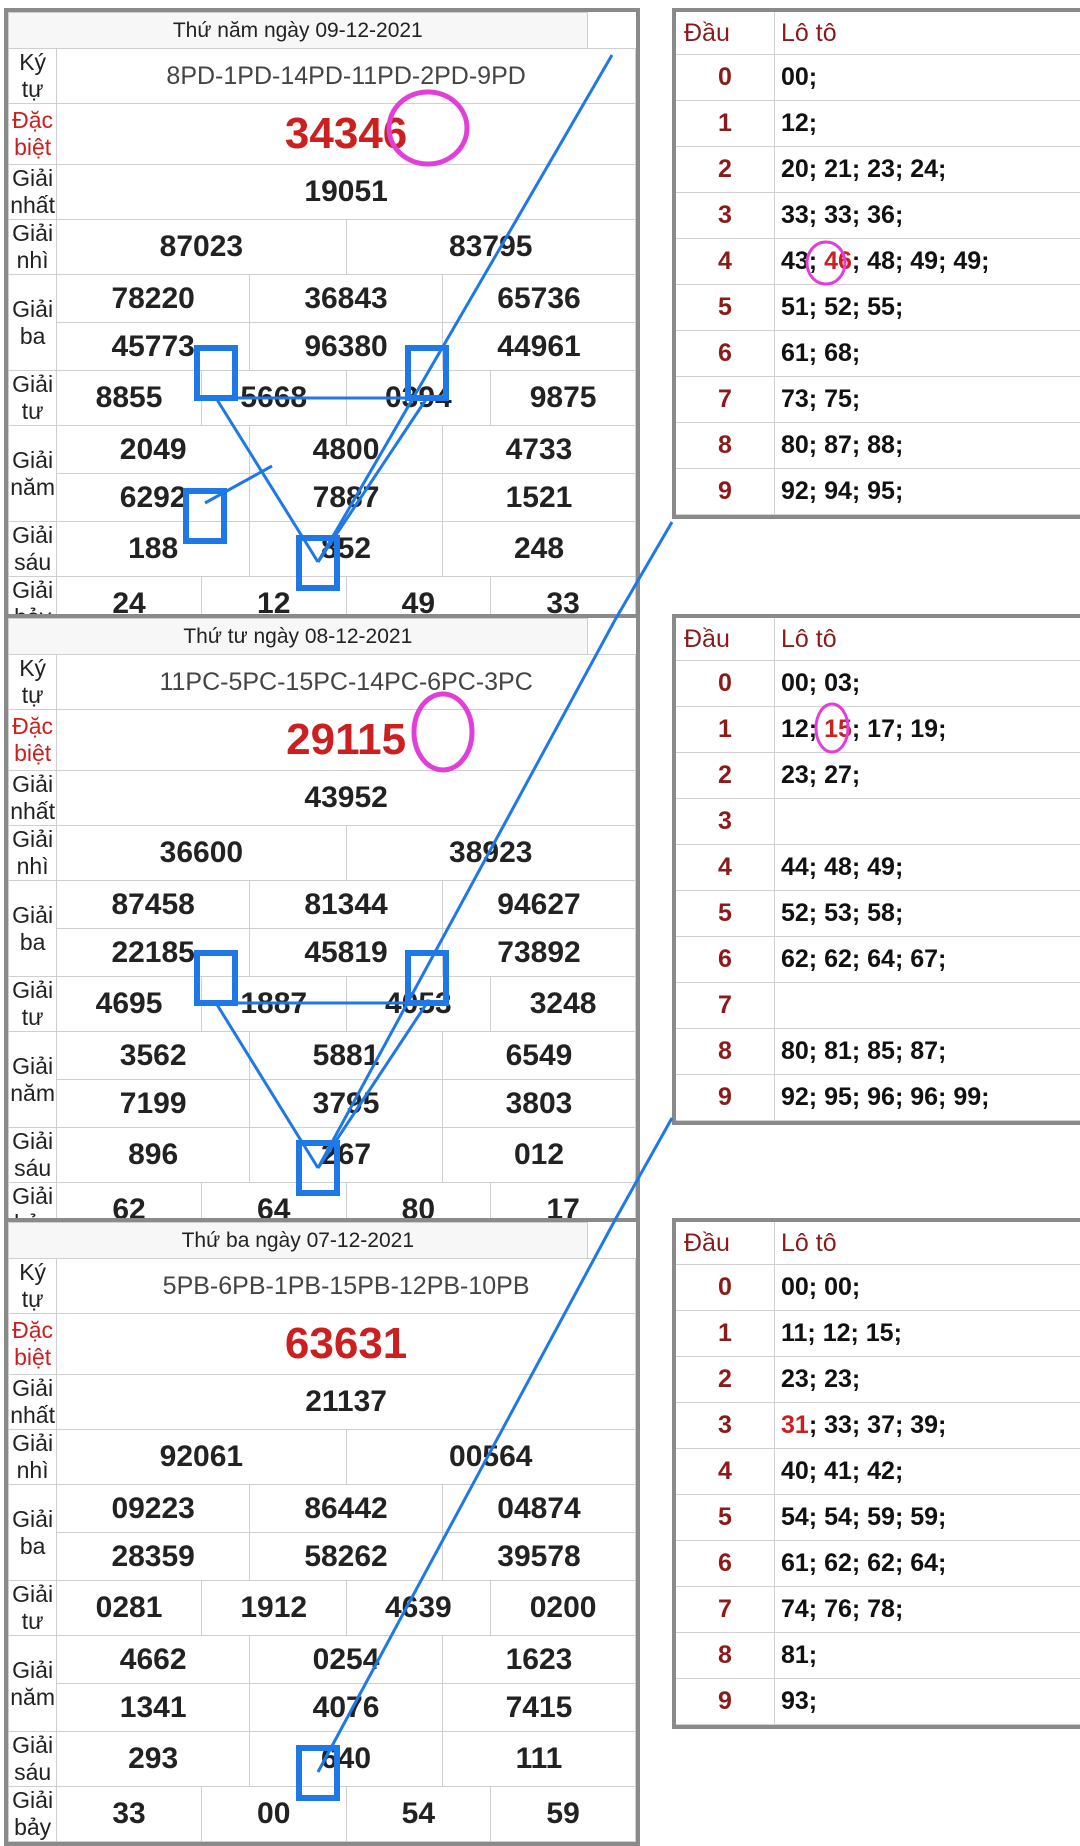 The image size is (1080, 1846). What do you see at coordinates (927, 78) in the screenshot?
I see `loto-values: 00;` at bounding box center [927, 78].